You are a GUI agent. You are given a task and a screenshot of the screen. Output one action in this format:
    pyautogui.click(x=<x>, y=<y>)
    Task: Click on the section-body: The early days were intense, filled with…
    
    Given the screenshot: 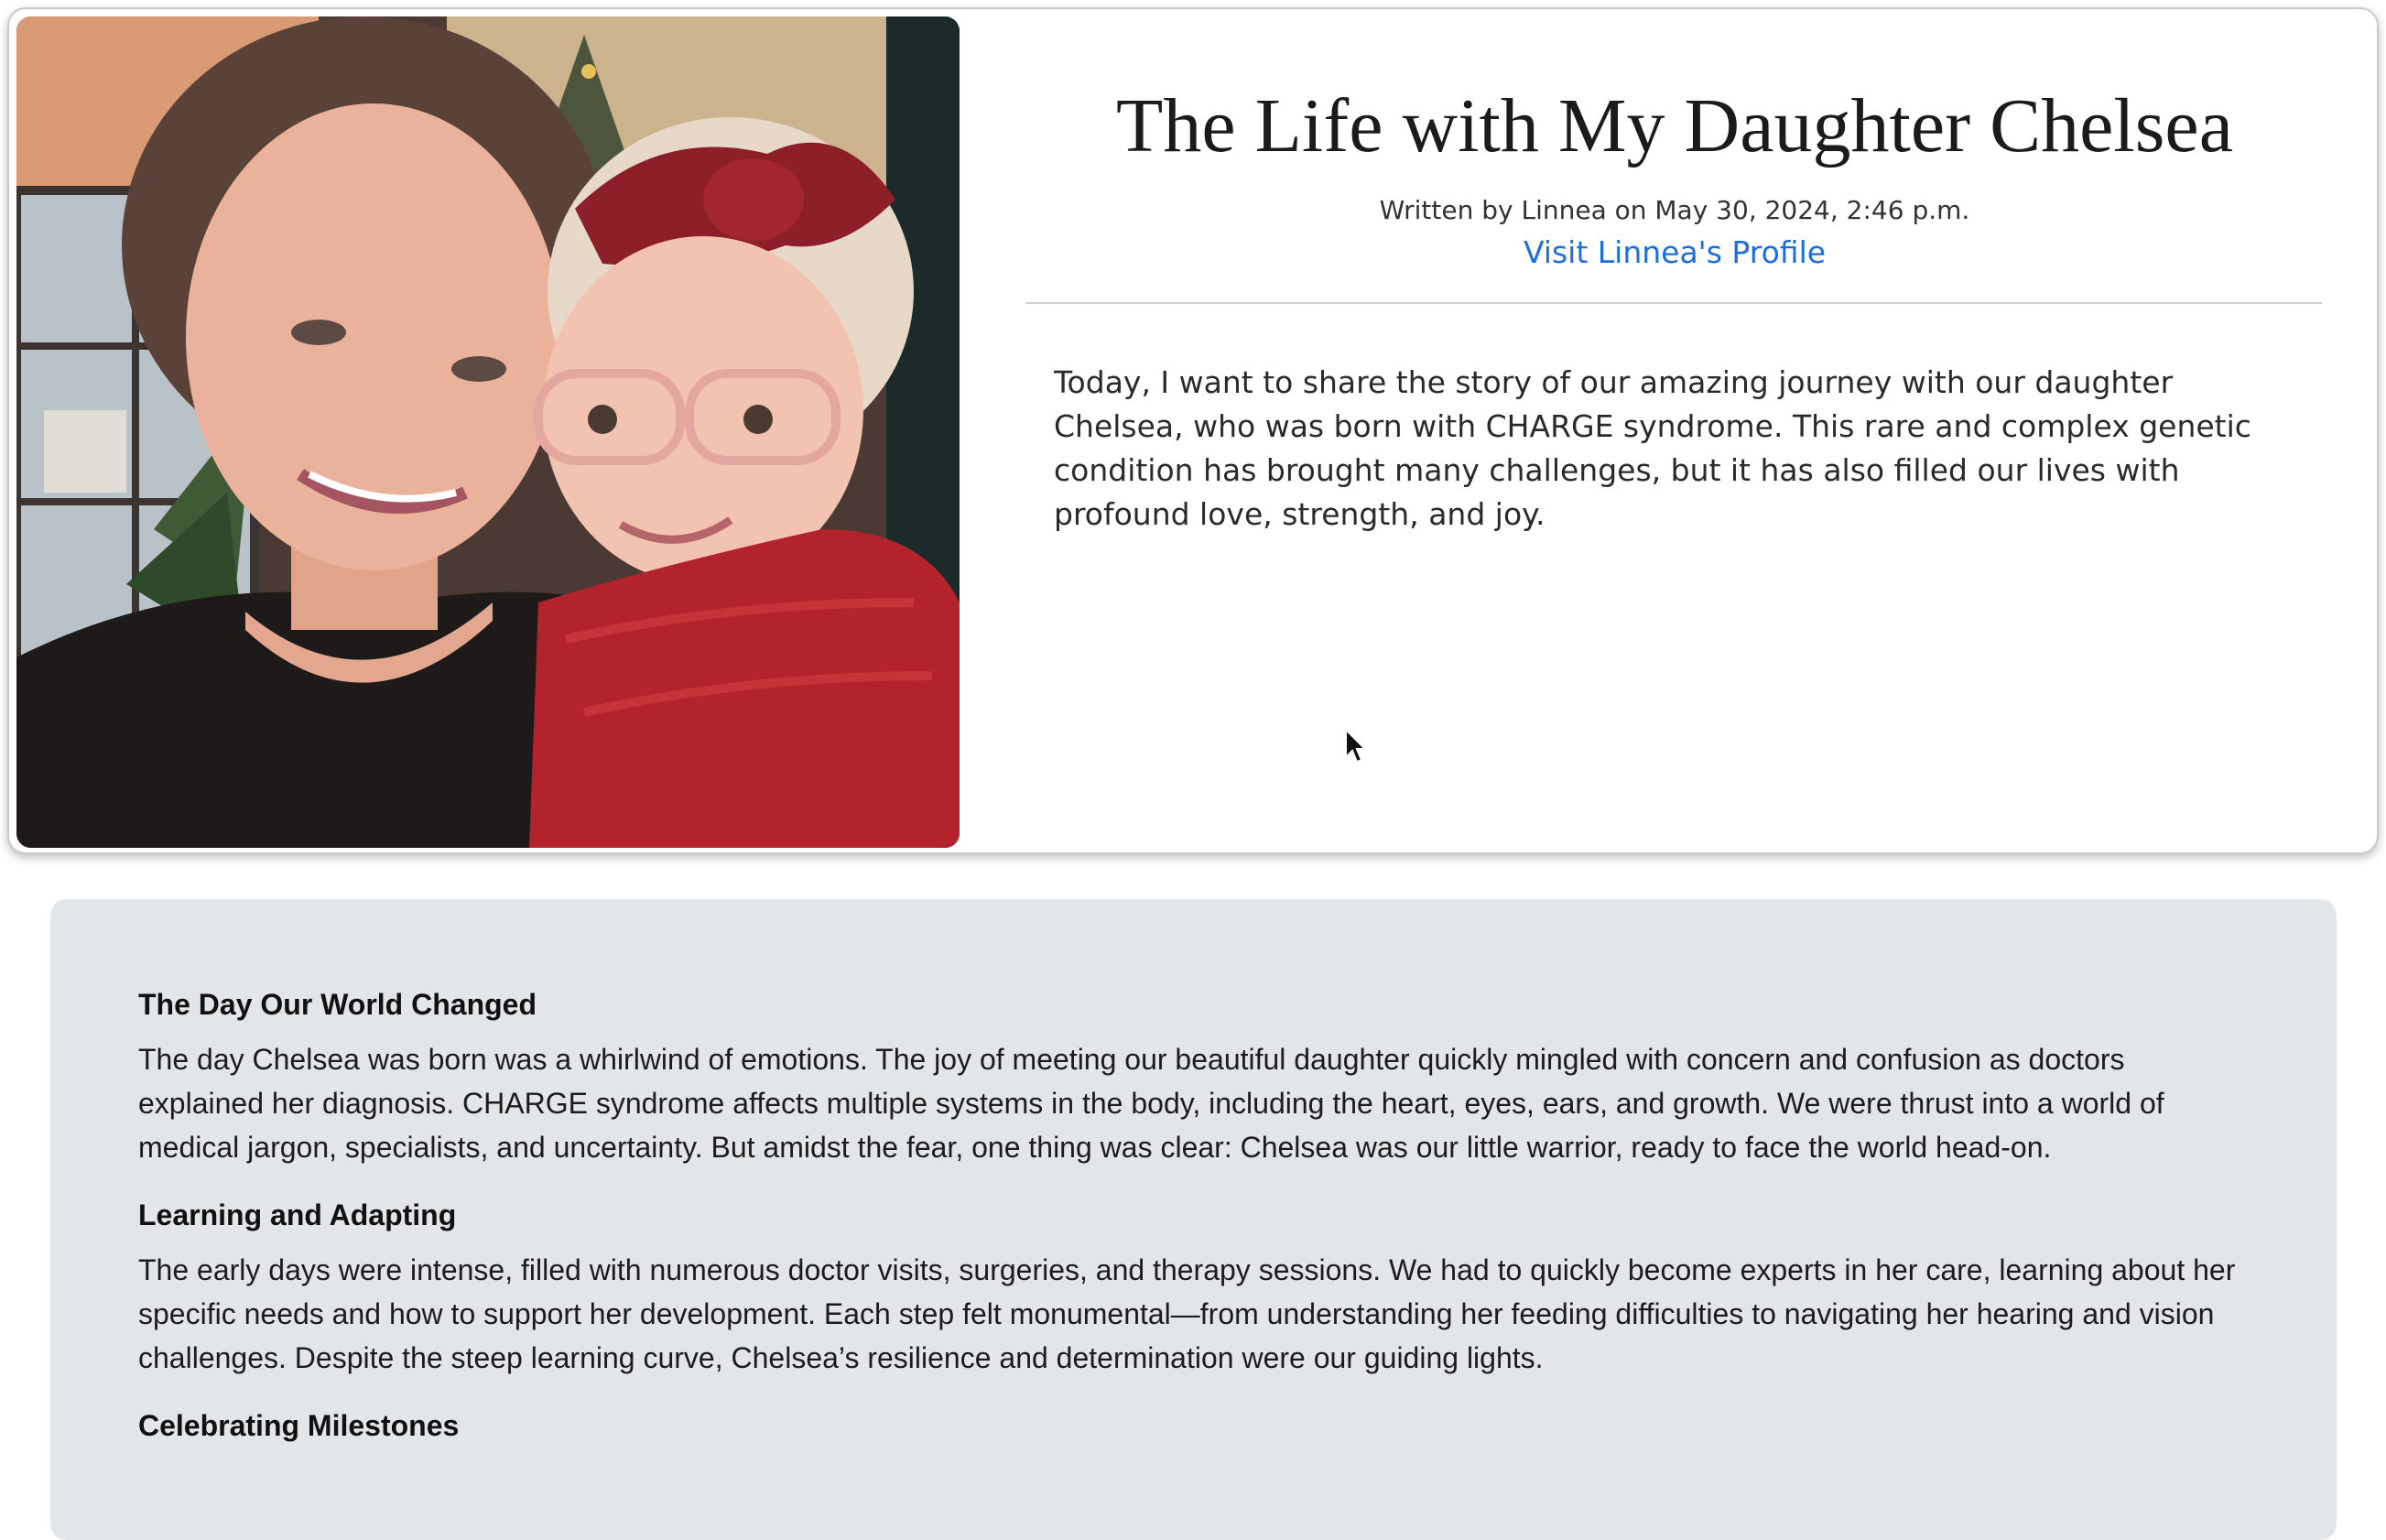 What is the action you would take?
    pyautogui.click(x=1187, y=1313)
    